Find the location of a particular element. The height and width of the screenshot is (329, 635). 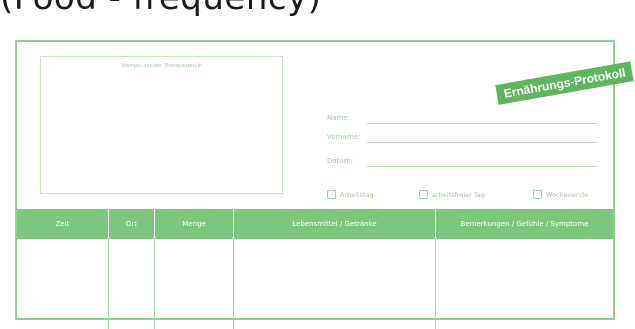

ort-cell is located at coordinates (132, 284).